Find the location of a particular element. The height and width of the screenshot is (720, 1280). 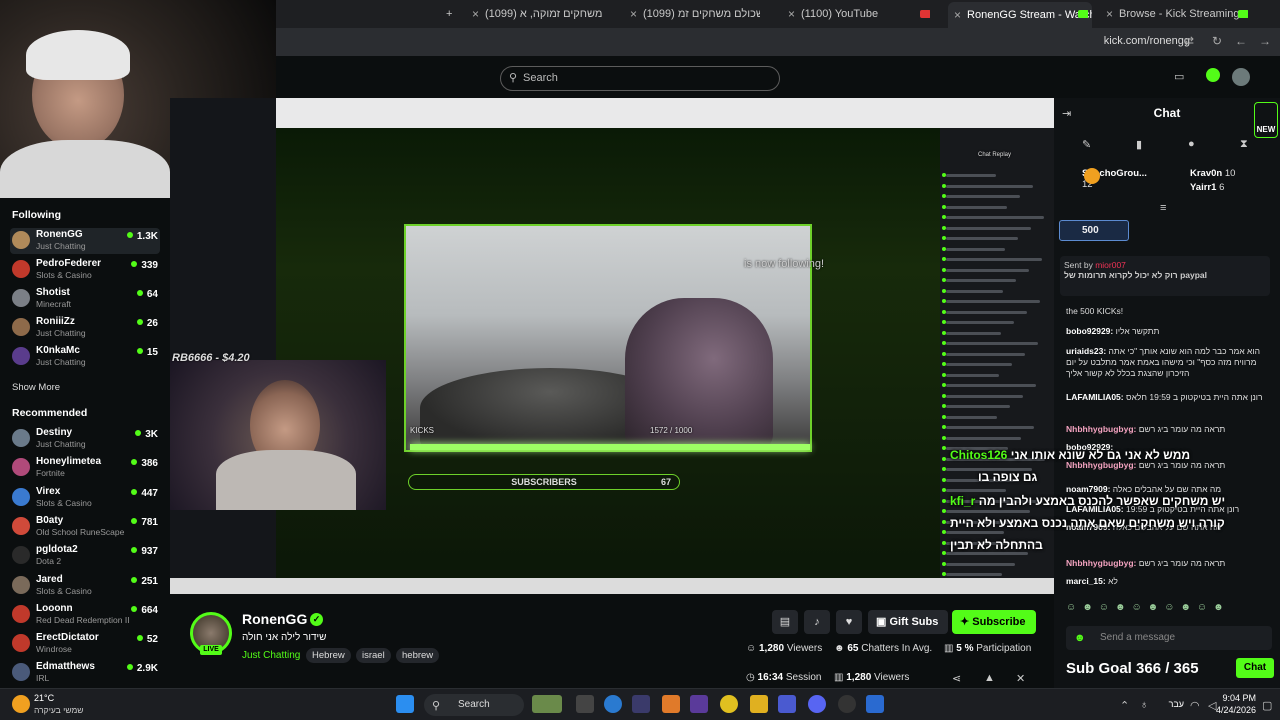

sidebar-channel: Shotist Minecraft 64 is located at coordinates (85, 299).